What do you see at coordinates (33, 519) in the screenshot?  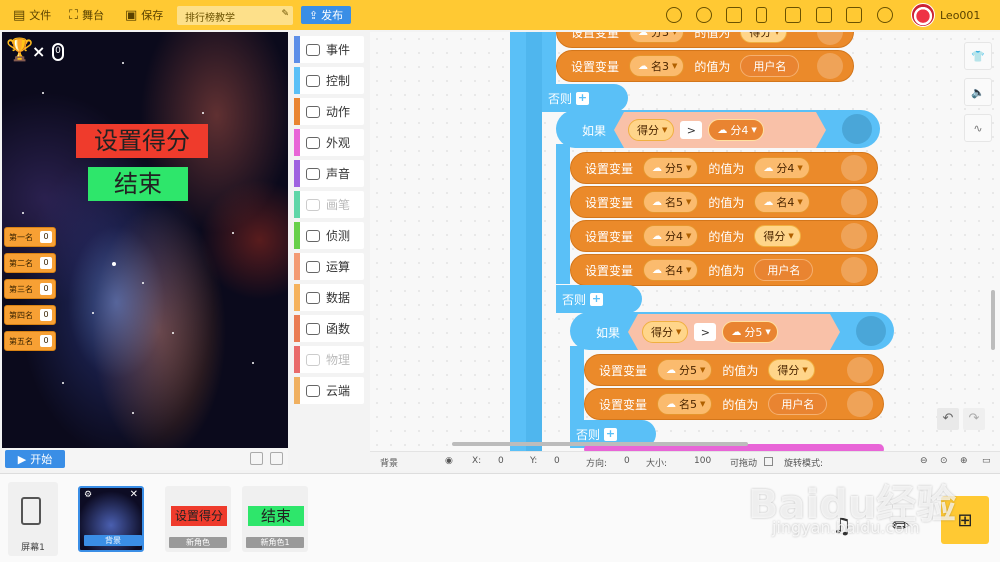 I see `screen-selector: 屏幕1` at bounding box center [33, 519].